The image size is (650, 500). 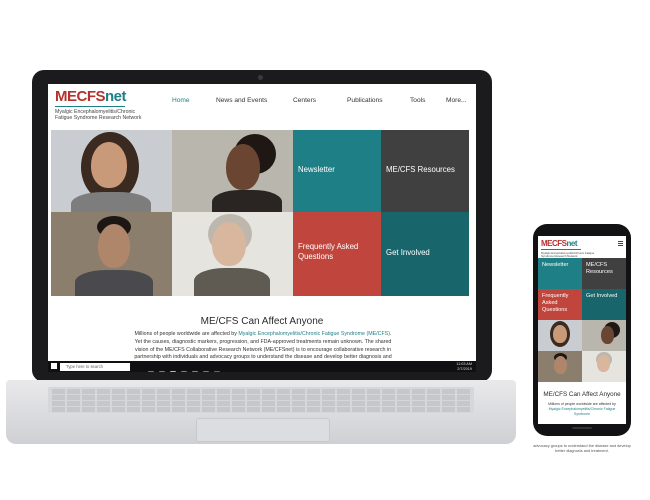 I want to click on phone-logo-cfs: CFS, so click(x=559, y=243).